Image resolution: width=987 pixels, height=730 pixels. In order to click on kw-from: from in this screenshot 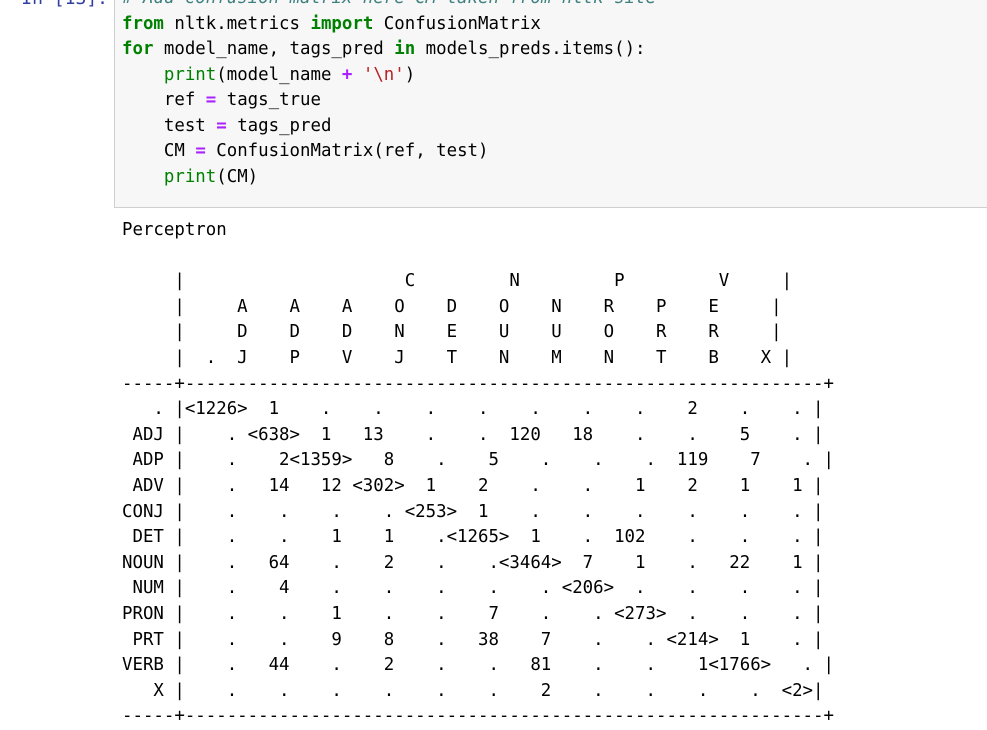, I will do `click(143, 23)`.